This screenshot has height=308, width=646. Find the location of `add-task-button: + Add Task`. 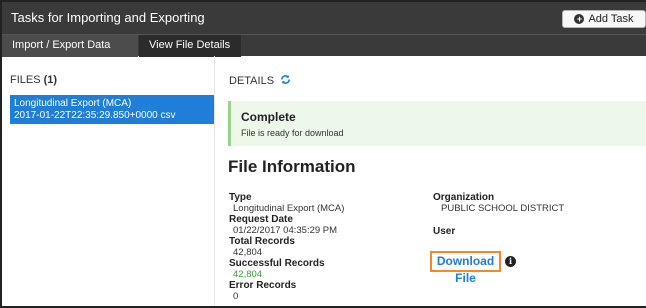

add-task-button: + Add Task is located at coordinates (604, 19).